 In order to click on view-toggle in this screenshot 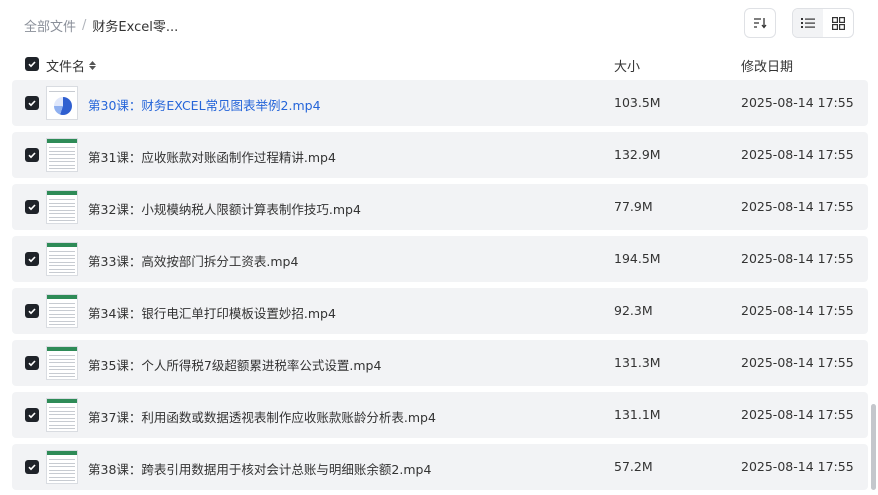, I will do `click(823, 23)`.